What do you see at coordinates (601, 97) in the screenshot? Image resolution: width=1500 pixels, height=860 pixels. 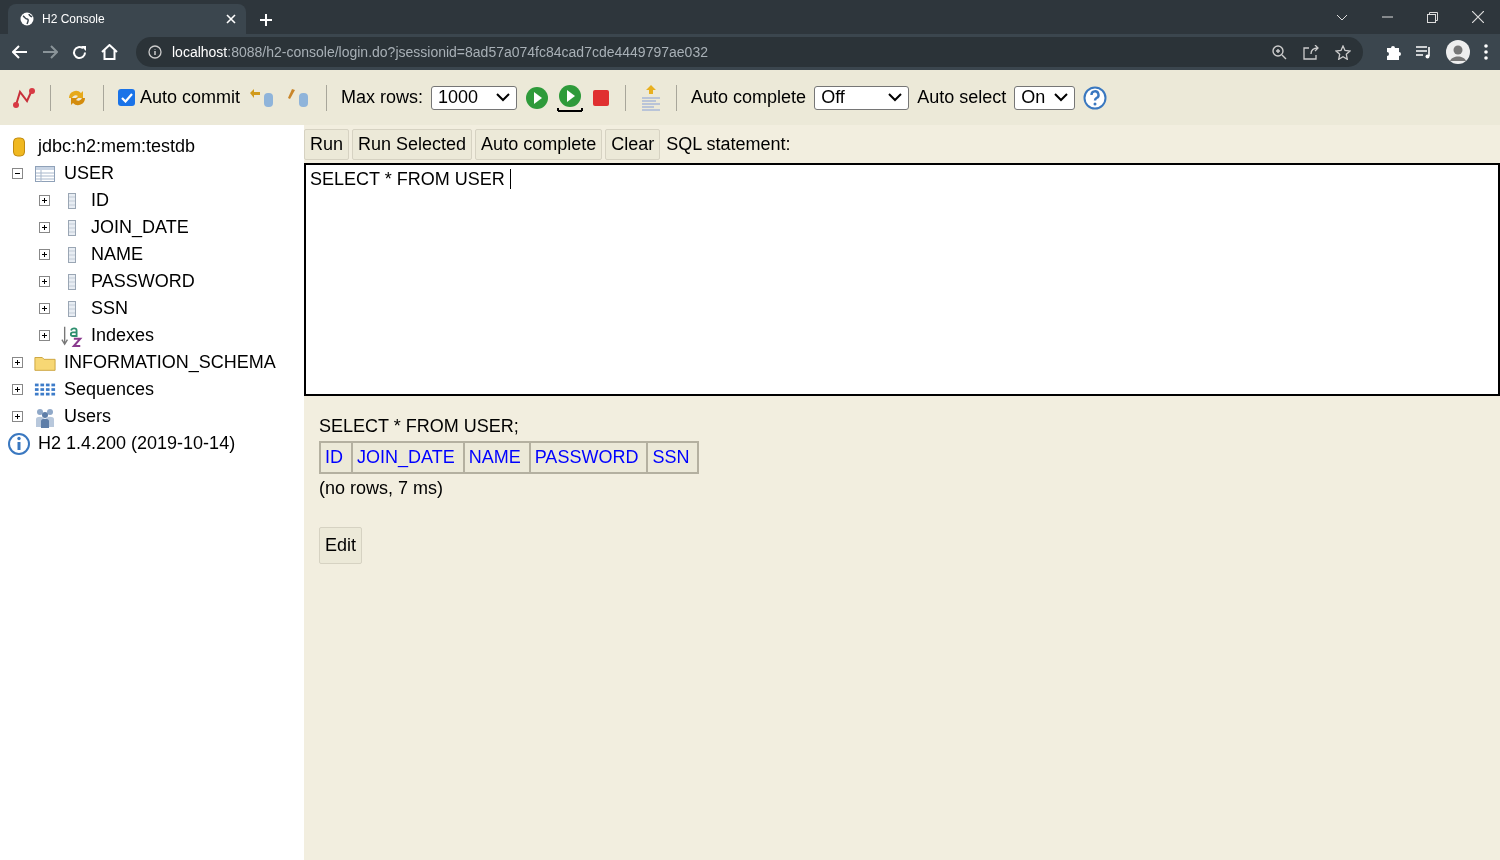 I see `stop-icon` at bounding box center [601, 97].